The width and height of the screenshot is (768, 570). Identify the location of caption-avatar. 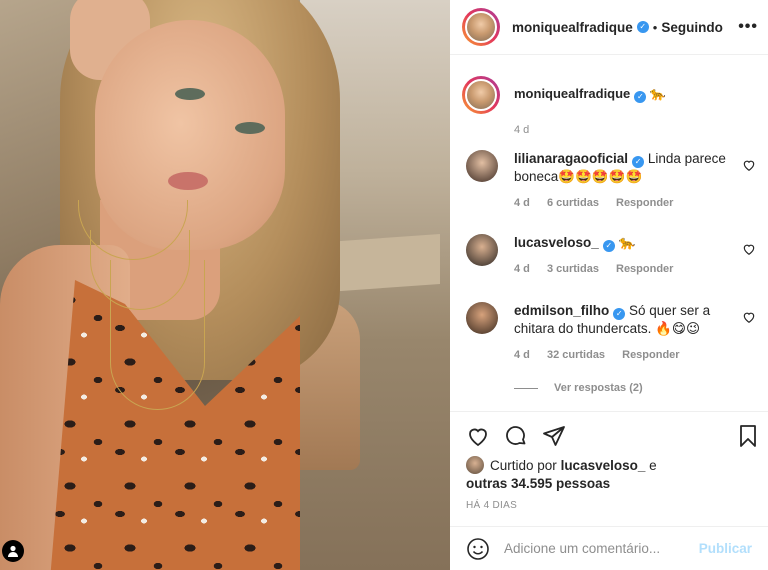
(481, 95).